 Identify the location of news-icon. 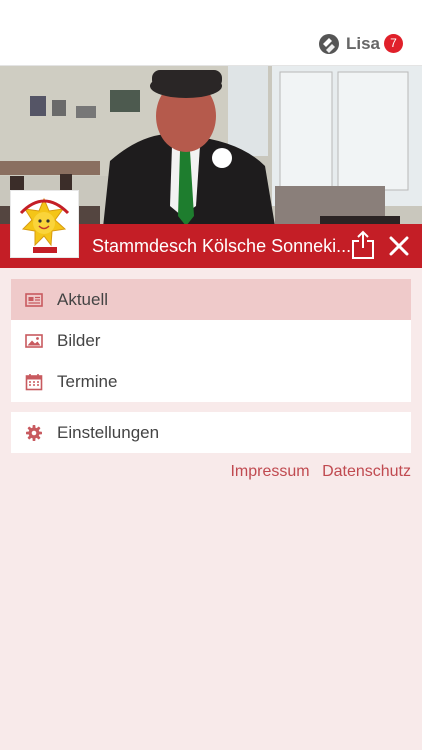
(34, 299).